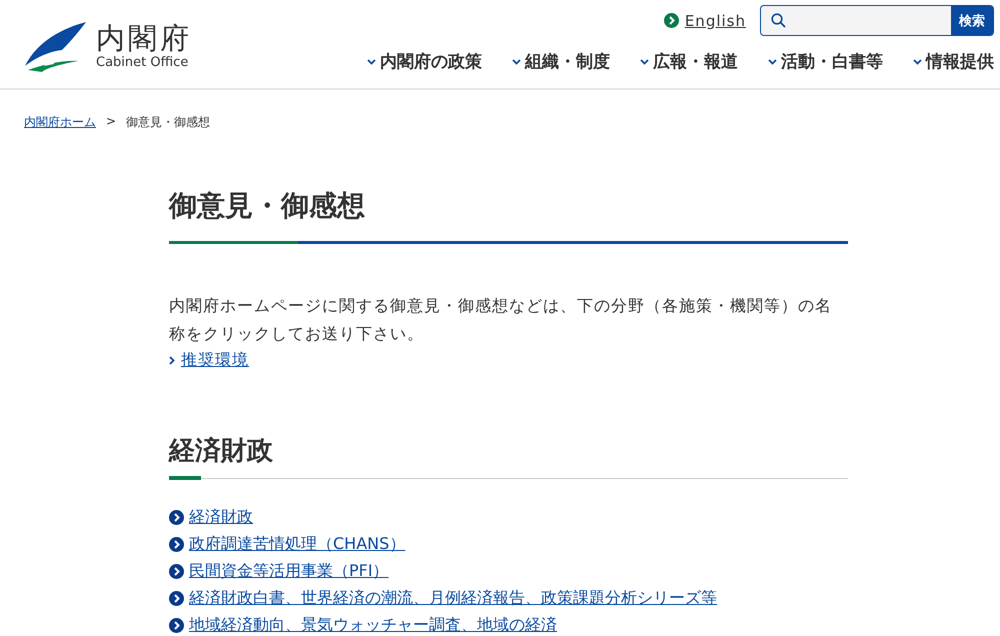 The height and width of the screenshot is (636, 1000). What do you see at coordinates (453, 598) in the screenshot?
I see `section-link: 経済財政白書、世界経済の潮流、月例経済報告、政策課題分析シリーズ等` at bounding box center [453, 598].